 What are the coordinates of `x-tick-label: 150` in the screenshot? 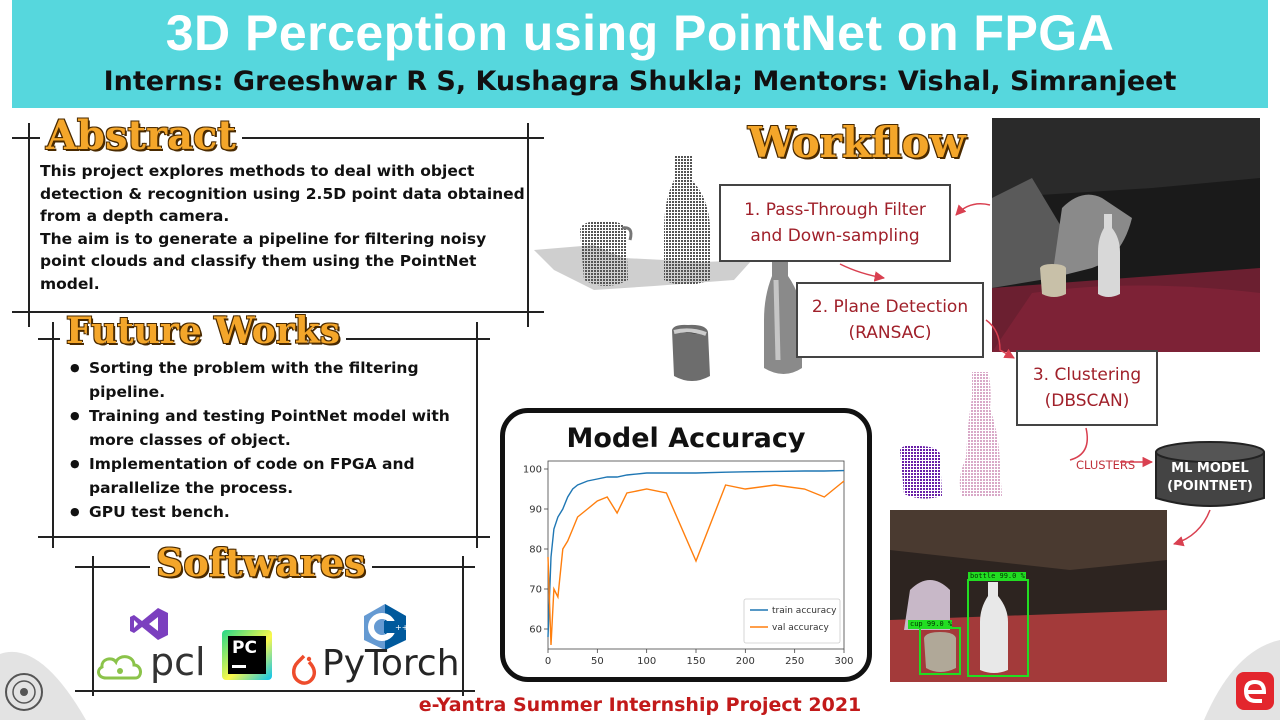 It's located at (695, 661).